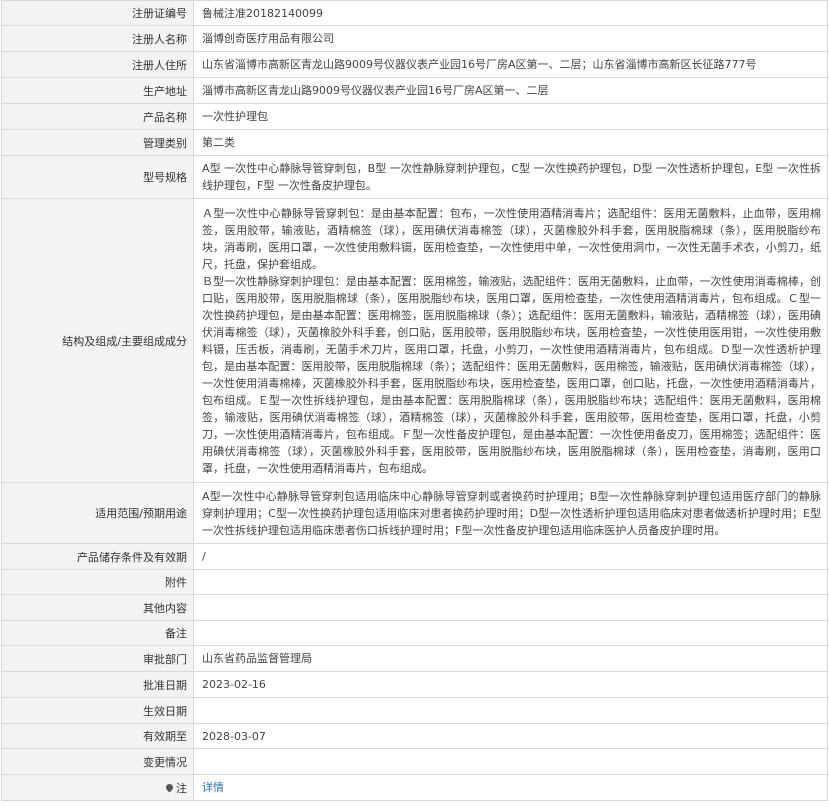 This screenshot has height=807, width=829. Describe the element at coordinates (510, 142) in the screenshot. I see `row-value: 第二类` at that location.